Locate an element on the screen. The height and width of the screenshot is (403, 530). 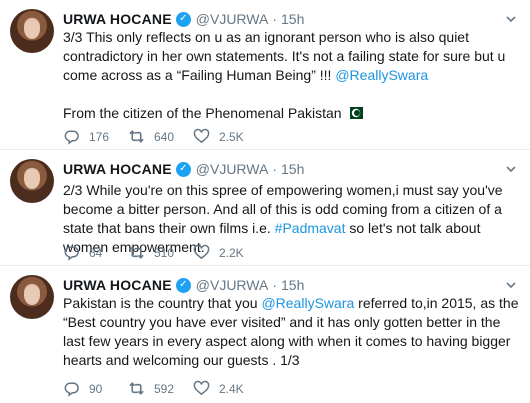
like-button: 2.5K is located at coordinates (225, 136).